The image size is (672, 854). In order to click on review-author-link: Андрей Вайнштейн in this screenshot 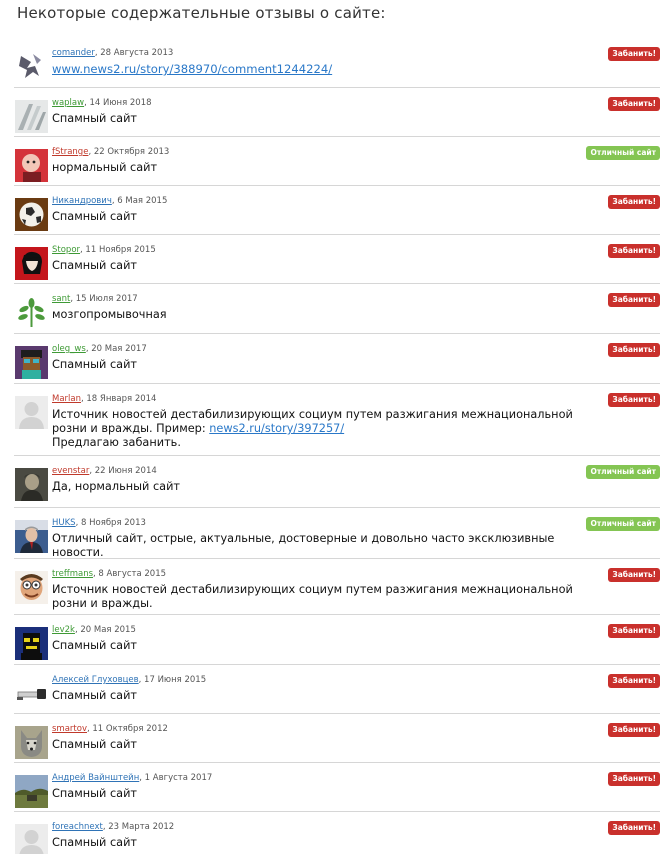, I will do `click(95, 778)`.